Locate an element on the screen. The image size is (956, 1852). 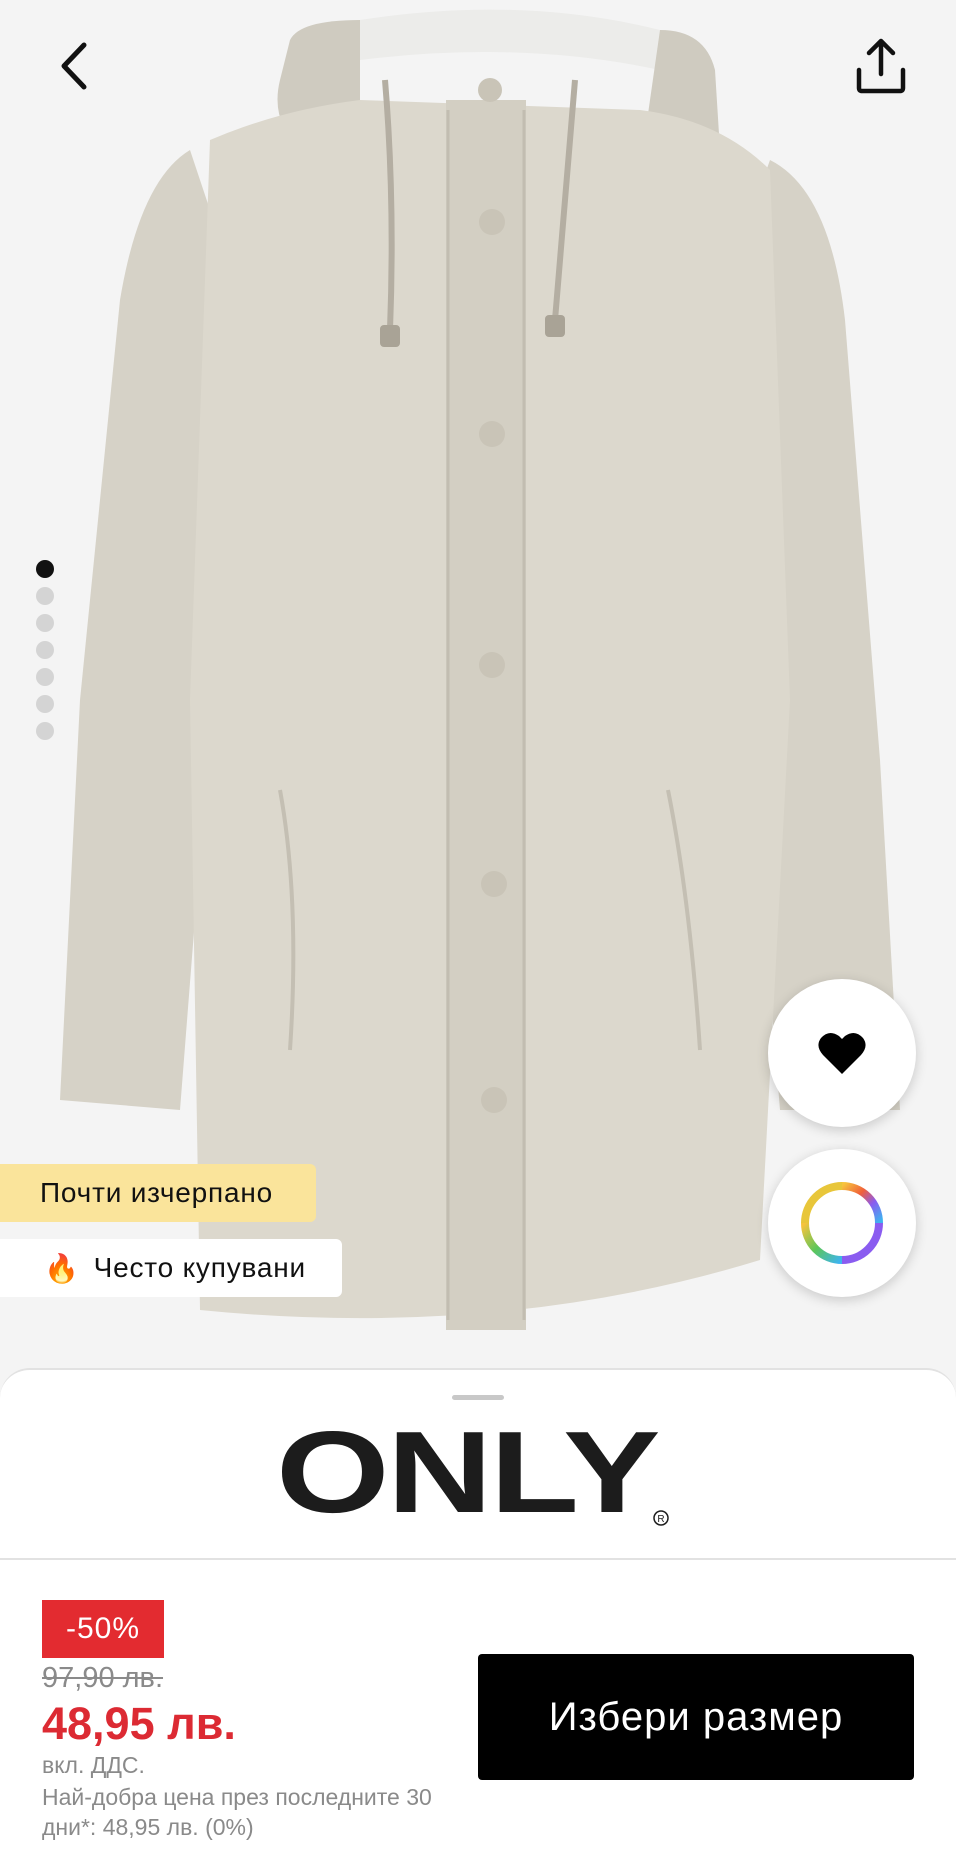
wishlist-button is located at coordinates (842, 1053).